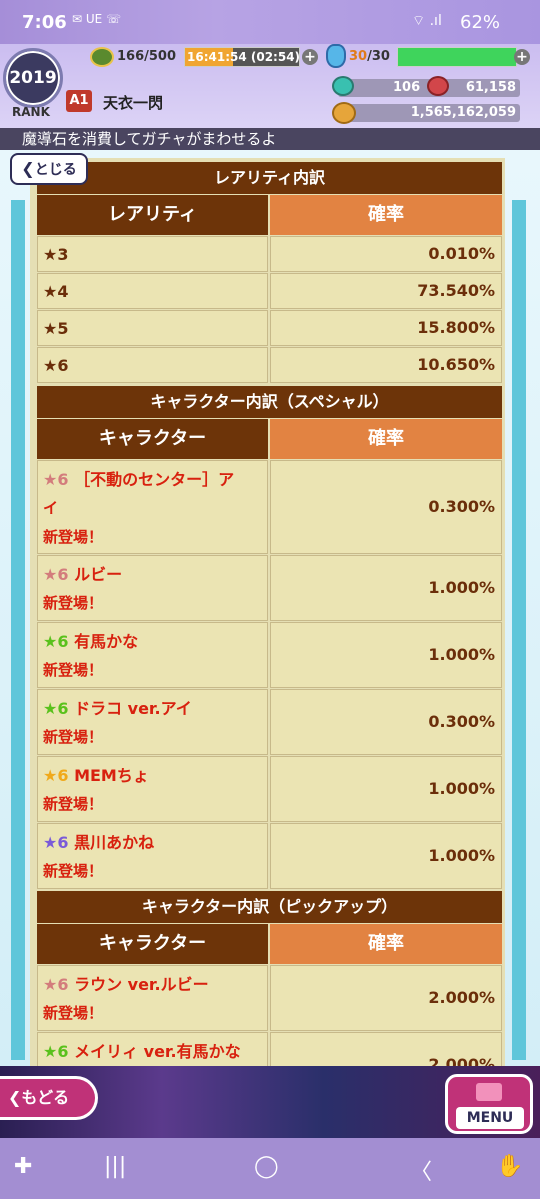 The image size is (540, 1199). I want to click on rarity-section-title: レアリティ内訳, so click(269, 178).